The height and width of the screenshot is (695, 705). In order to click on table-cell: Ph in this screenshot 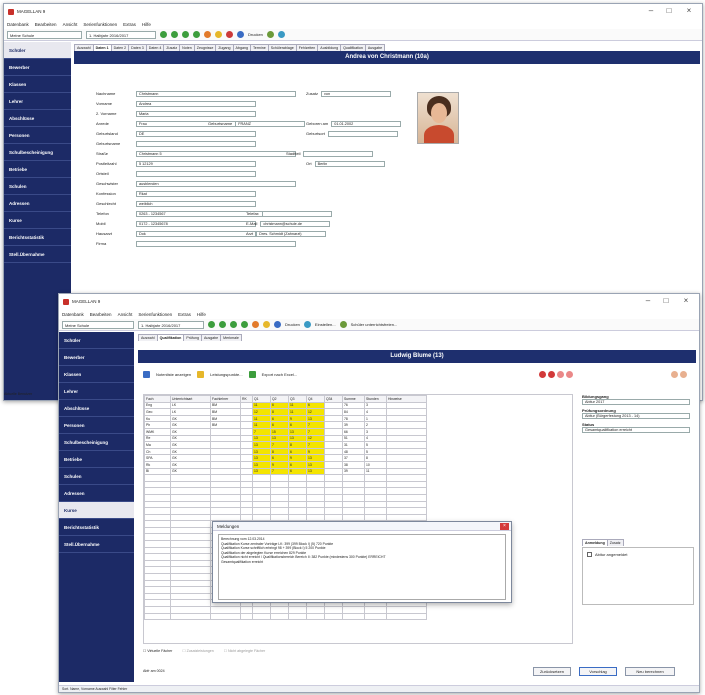, I will do `click(157, 425)`.